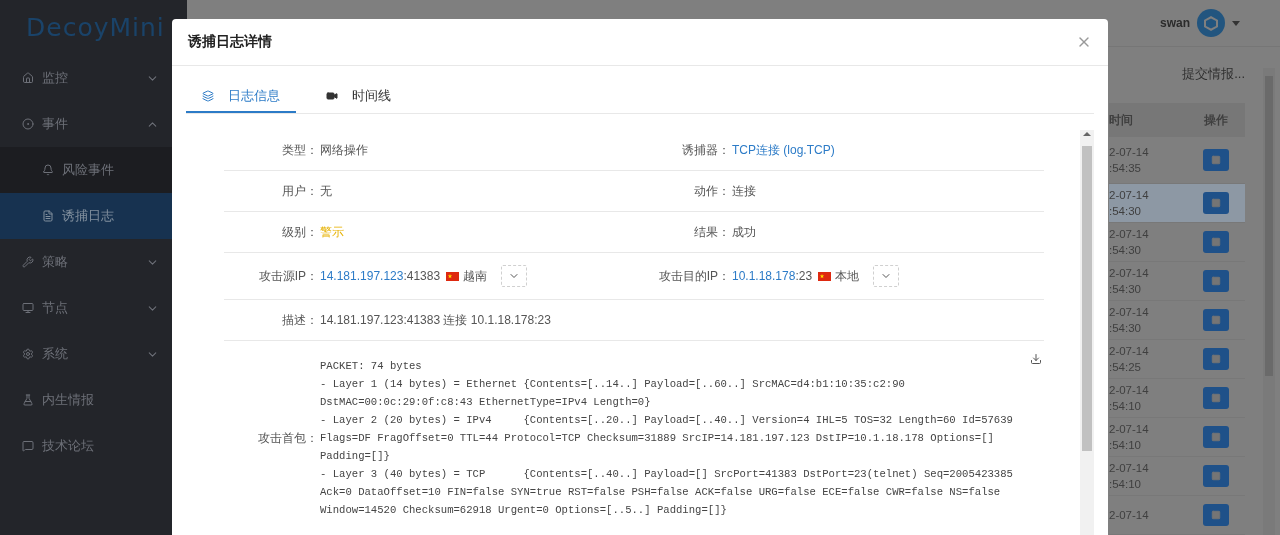 The image size is (1280, 535). I want to click on time-text: :54:35, so click(1125, 168).